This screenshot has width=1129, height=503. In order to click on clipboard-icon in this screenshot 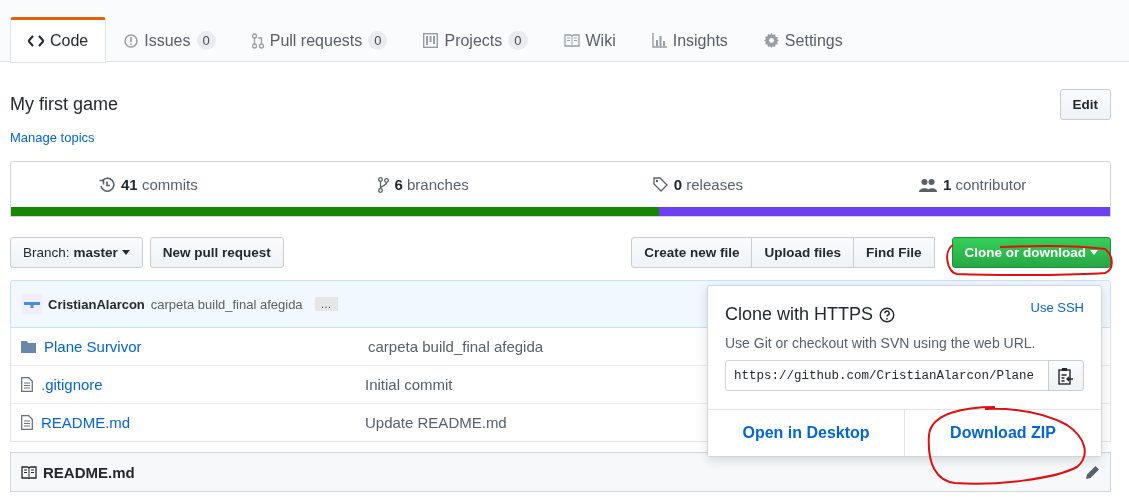, I will do `click(1066, 375)`.